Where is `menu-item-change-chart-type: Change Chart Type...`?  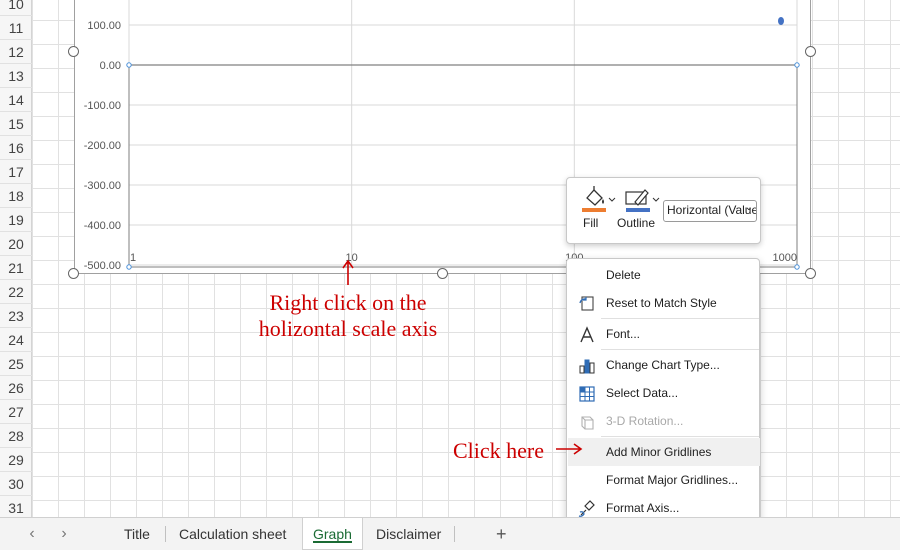
menu-item-change-chart-type: Change Chart Type... is located at coordinates (664, 365).